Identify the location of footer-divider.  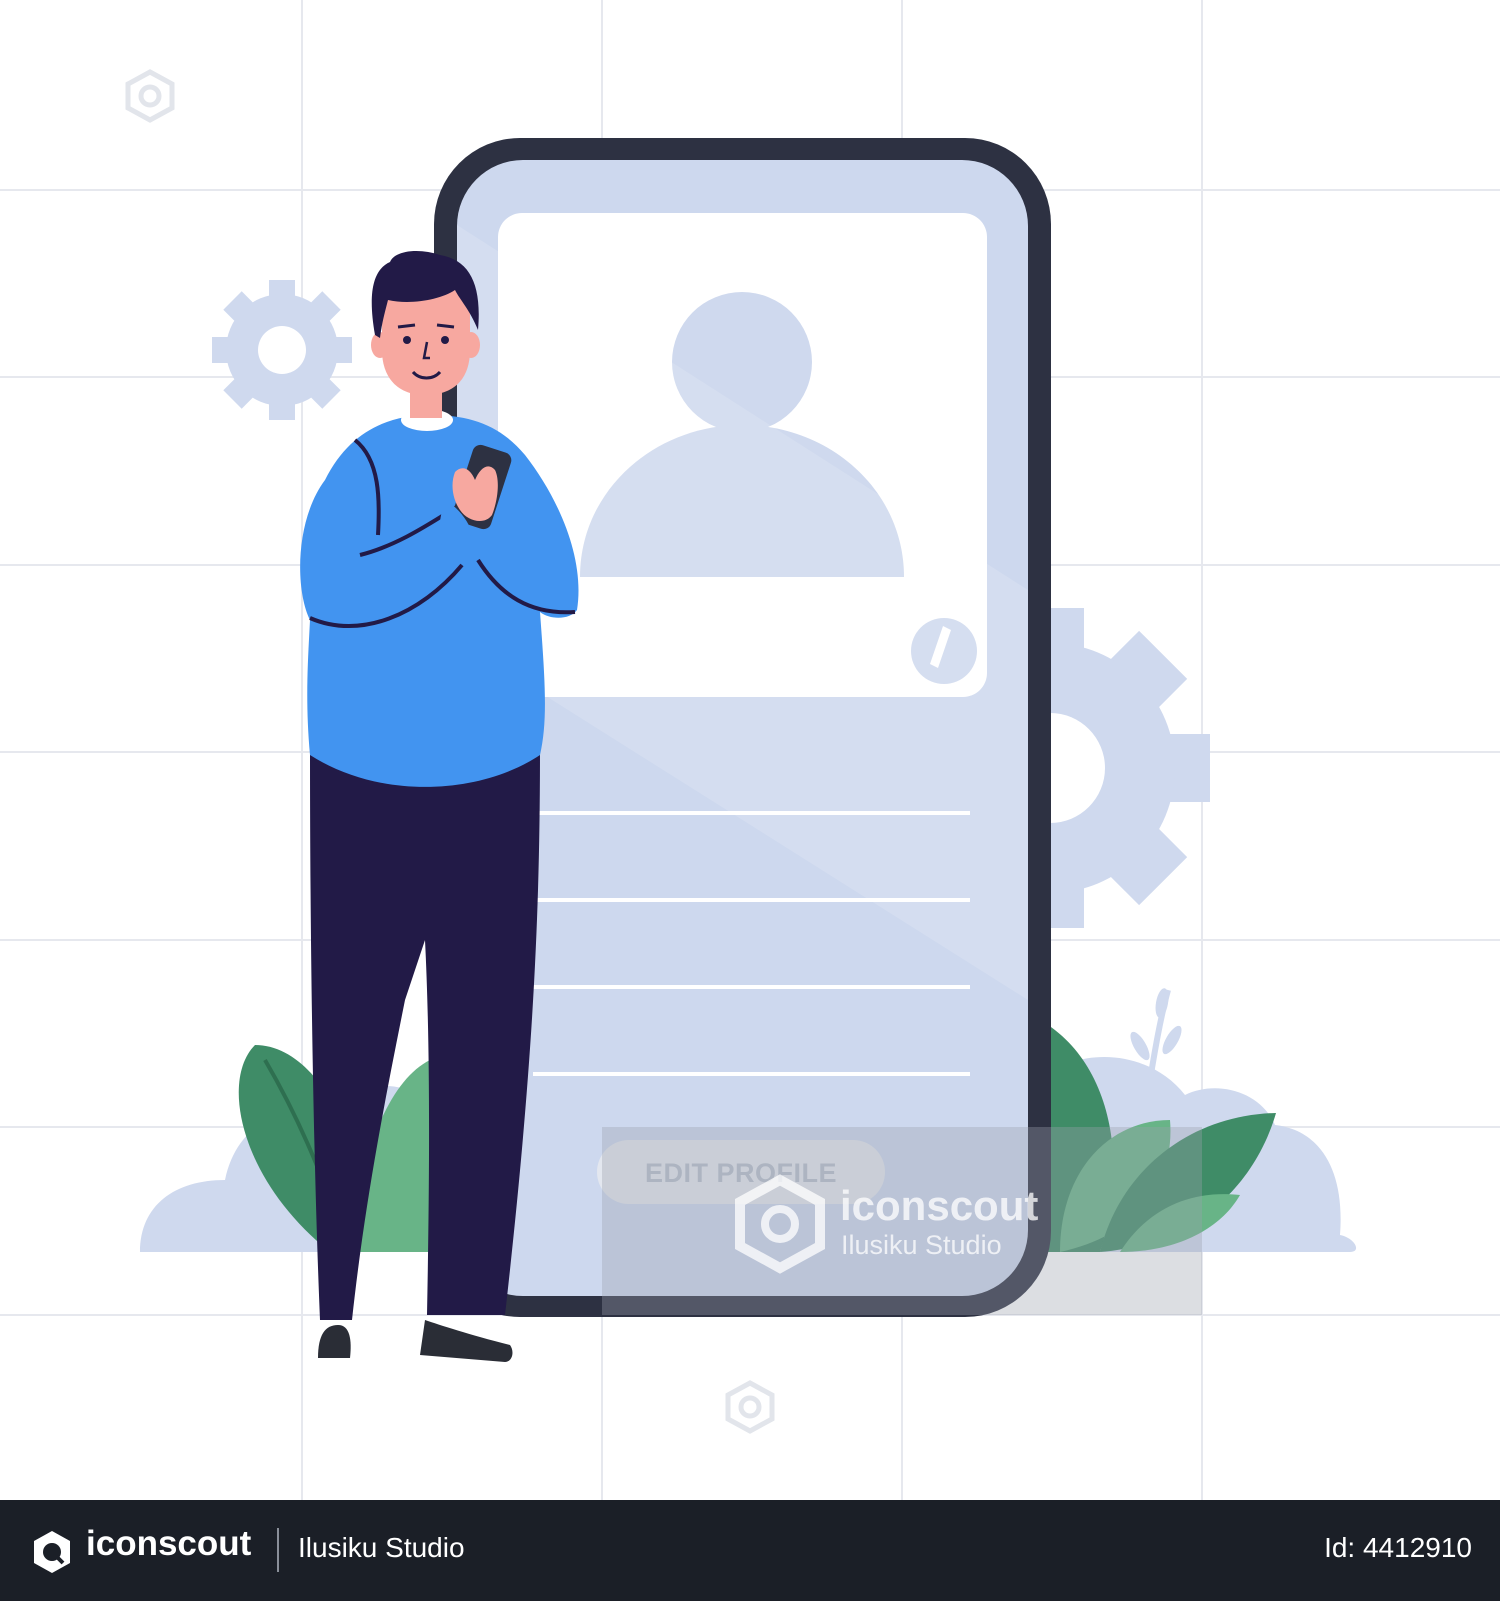
(278, 1550).